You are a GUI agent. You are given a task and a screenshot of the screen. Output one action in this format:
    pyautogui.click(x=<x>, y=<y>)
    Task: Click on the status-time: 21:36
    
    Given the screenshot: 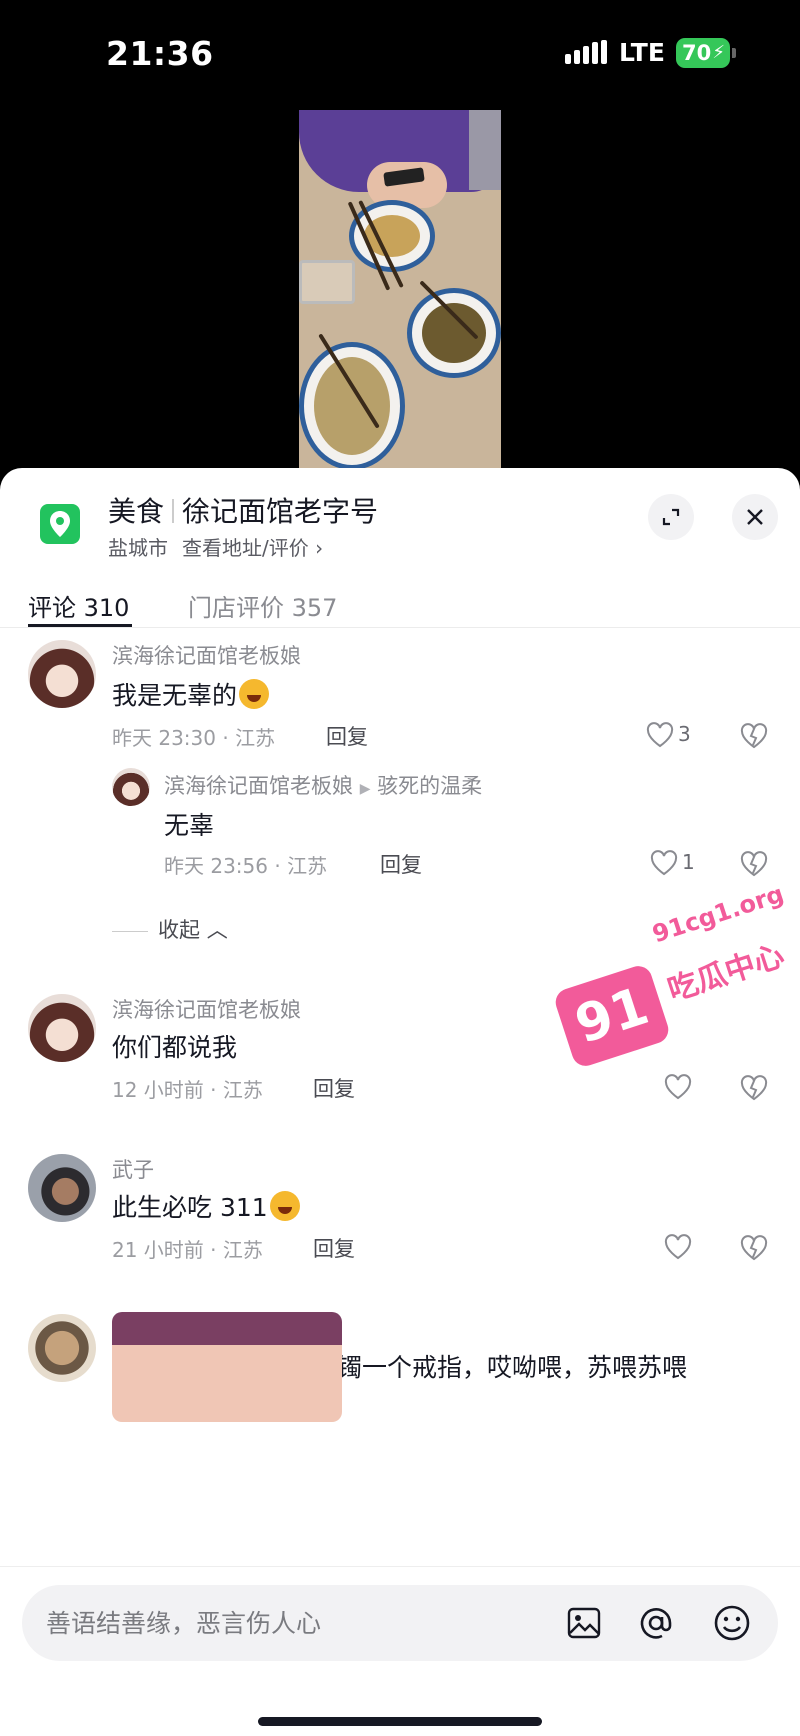 What is the action you would take?
    pyautogui.click(x=160, y=53)
    